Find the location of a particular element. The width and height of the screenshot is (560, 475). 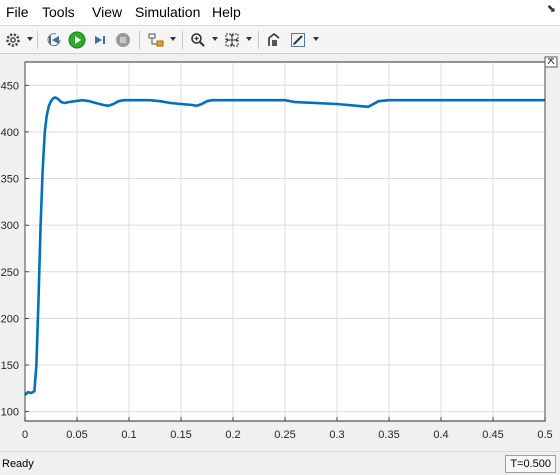

x-tick-label: 0.3 is located at coordinates (336, 435).